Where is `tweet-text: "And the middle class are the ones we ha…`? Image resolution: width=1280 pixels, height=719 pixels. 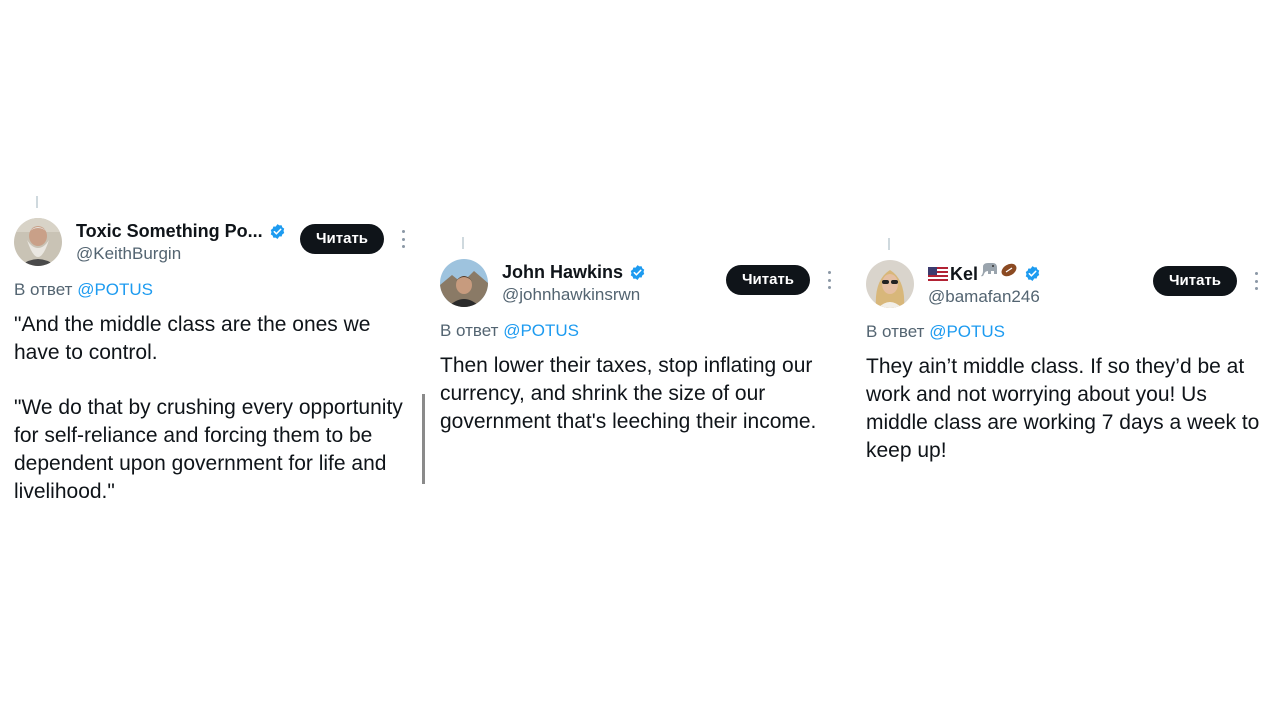
tweet-text: "And the middle class are the ones we ha… is located at coordinates (214, 408).